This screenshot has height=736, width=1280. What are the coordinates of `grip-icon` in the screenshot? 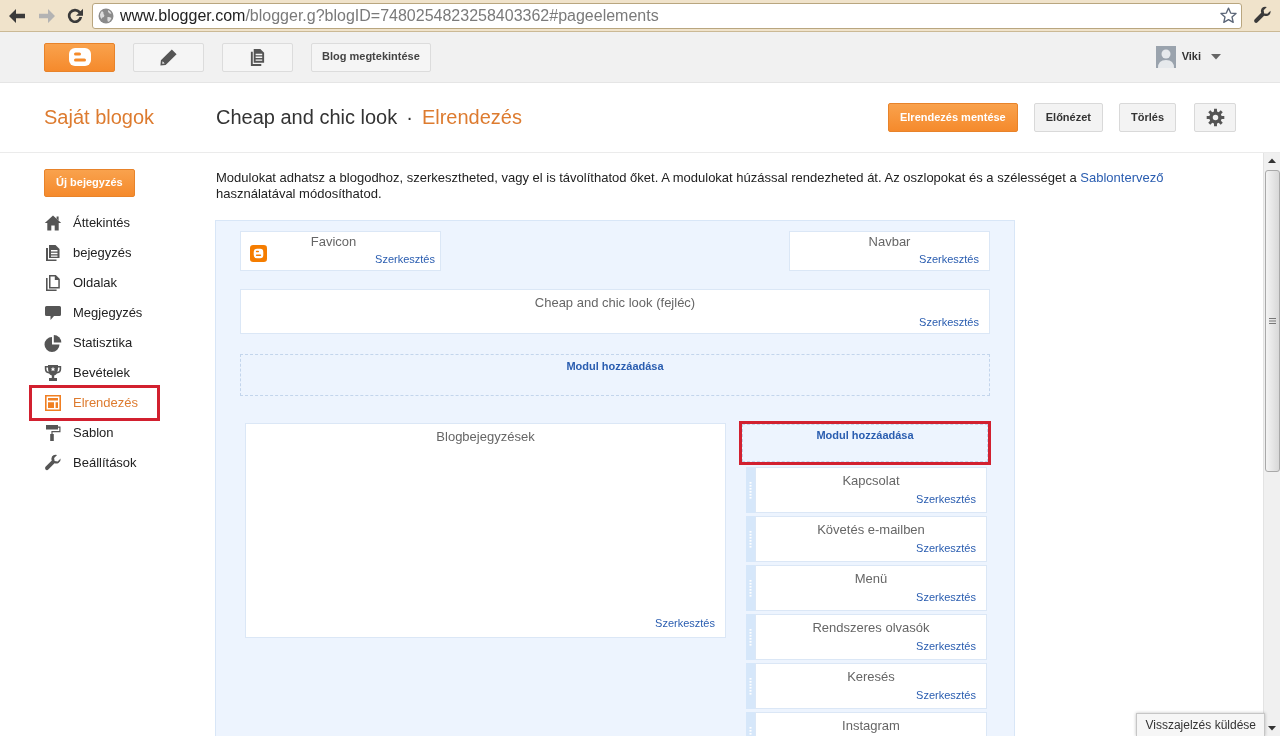 It's located at (1272, 321).